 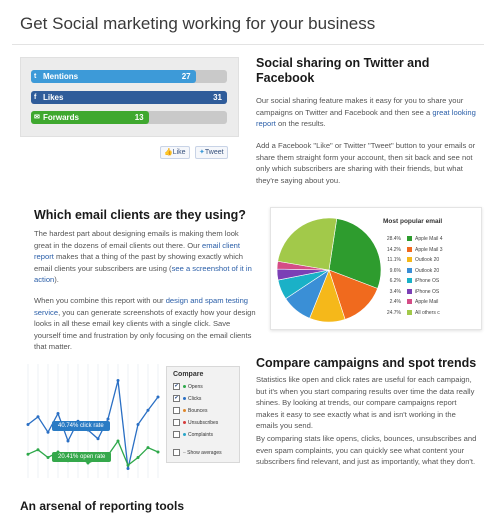 I want to click on compare-option-label: Clicks, so click(x=195, y=399).